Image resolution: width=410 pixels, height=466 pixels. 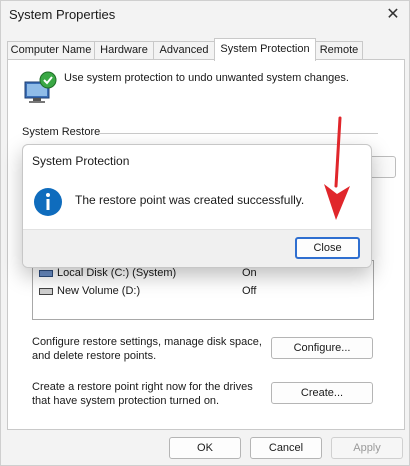 I want to click on tab-computer-name: Computer Name, so click(x=51, y=50).